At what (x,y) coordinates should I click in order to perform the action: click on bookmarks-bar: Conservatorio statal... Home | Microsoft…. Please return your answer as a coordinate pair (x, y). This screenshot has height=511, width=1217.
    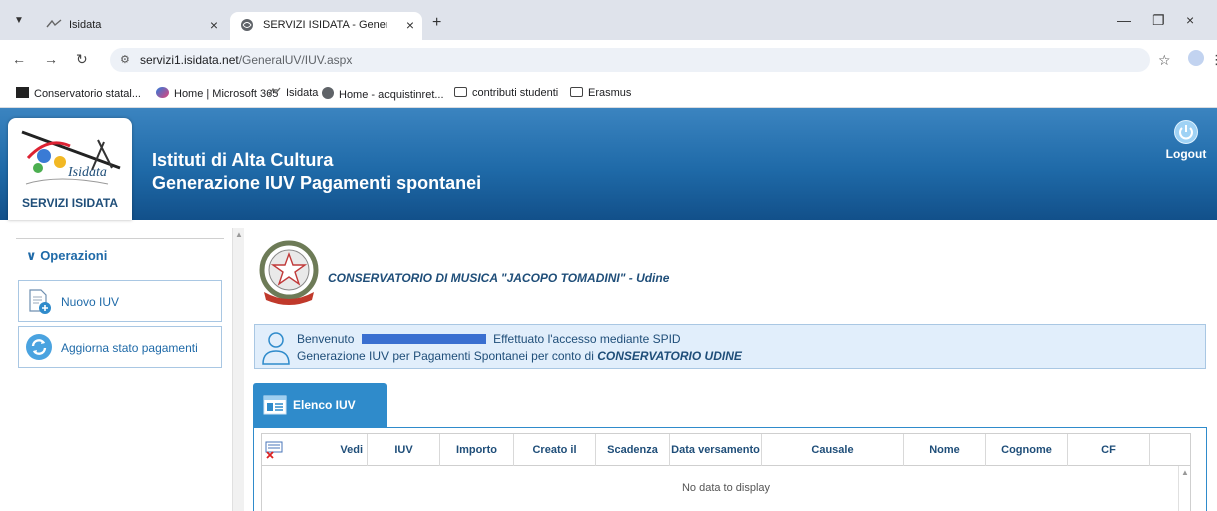
    Looking at the image, I should click on (608, 94).